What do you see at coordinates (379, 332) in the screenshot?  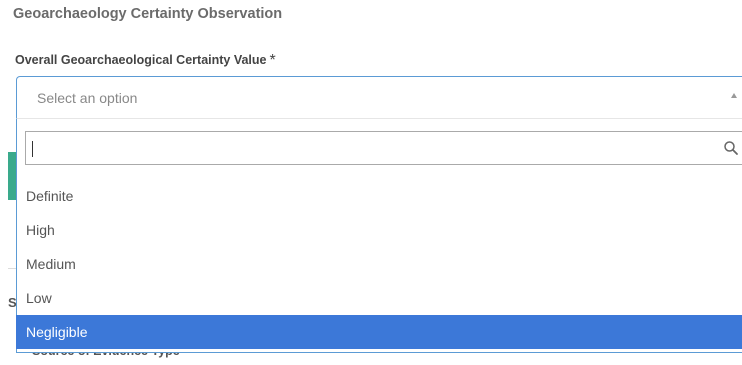 I see `option-negligible: Negligible` at bounding box center [379, 332].